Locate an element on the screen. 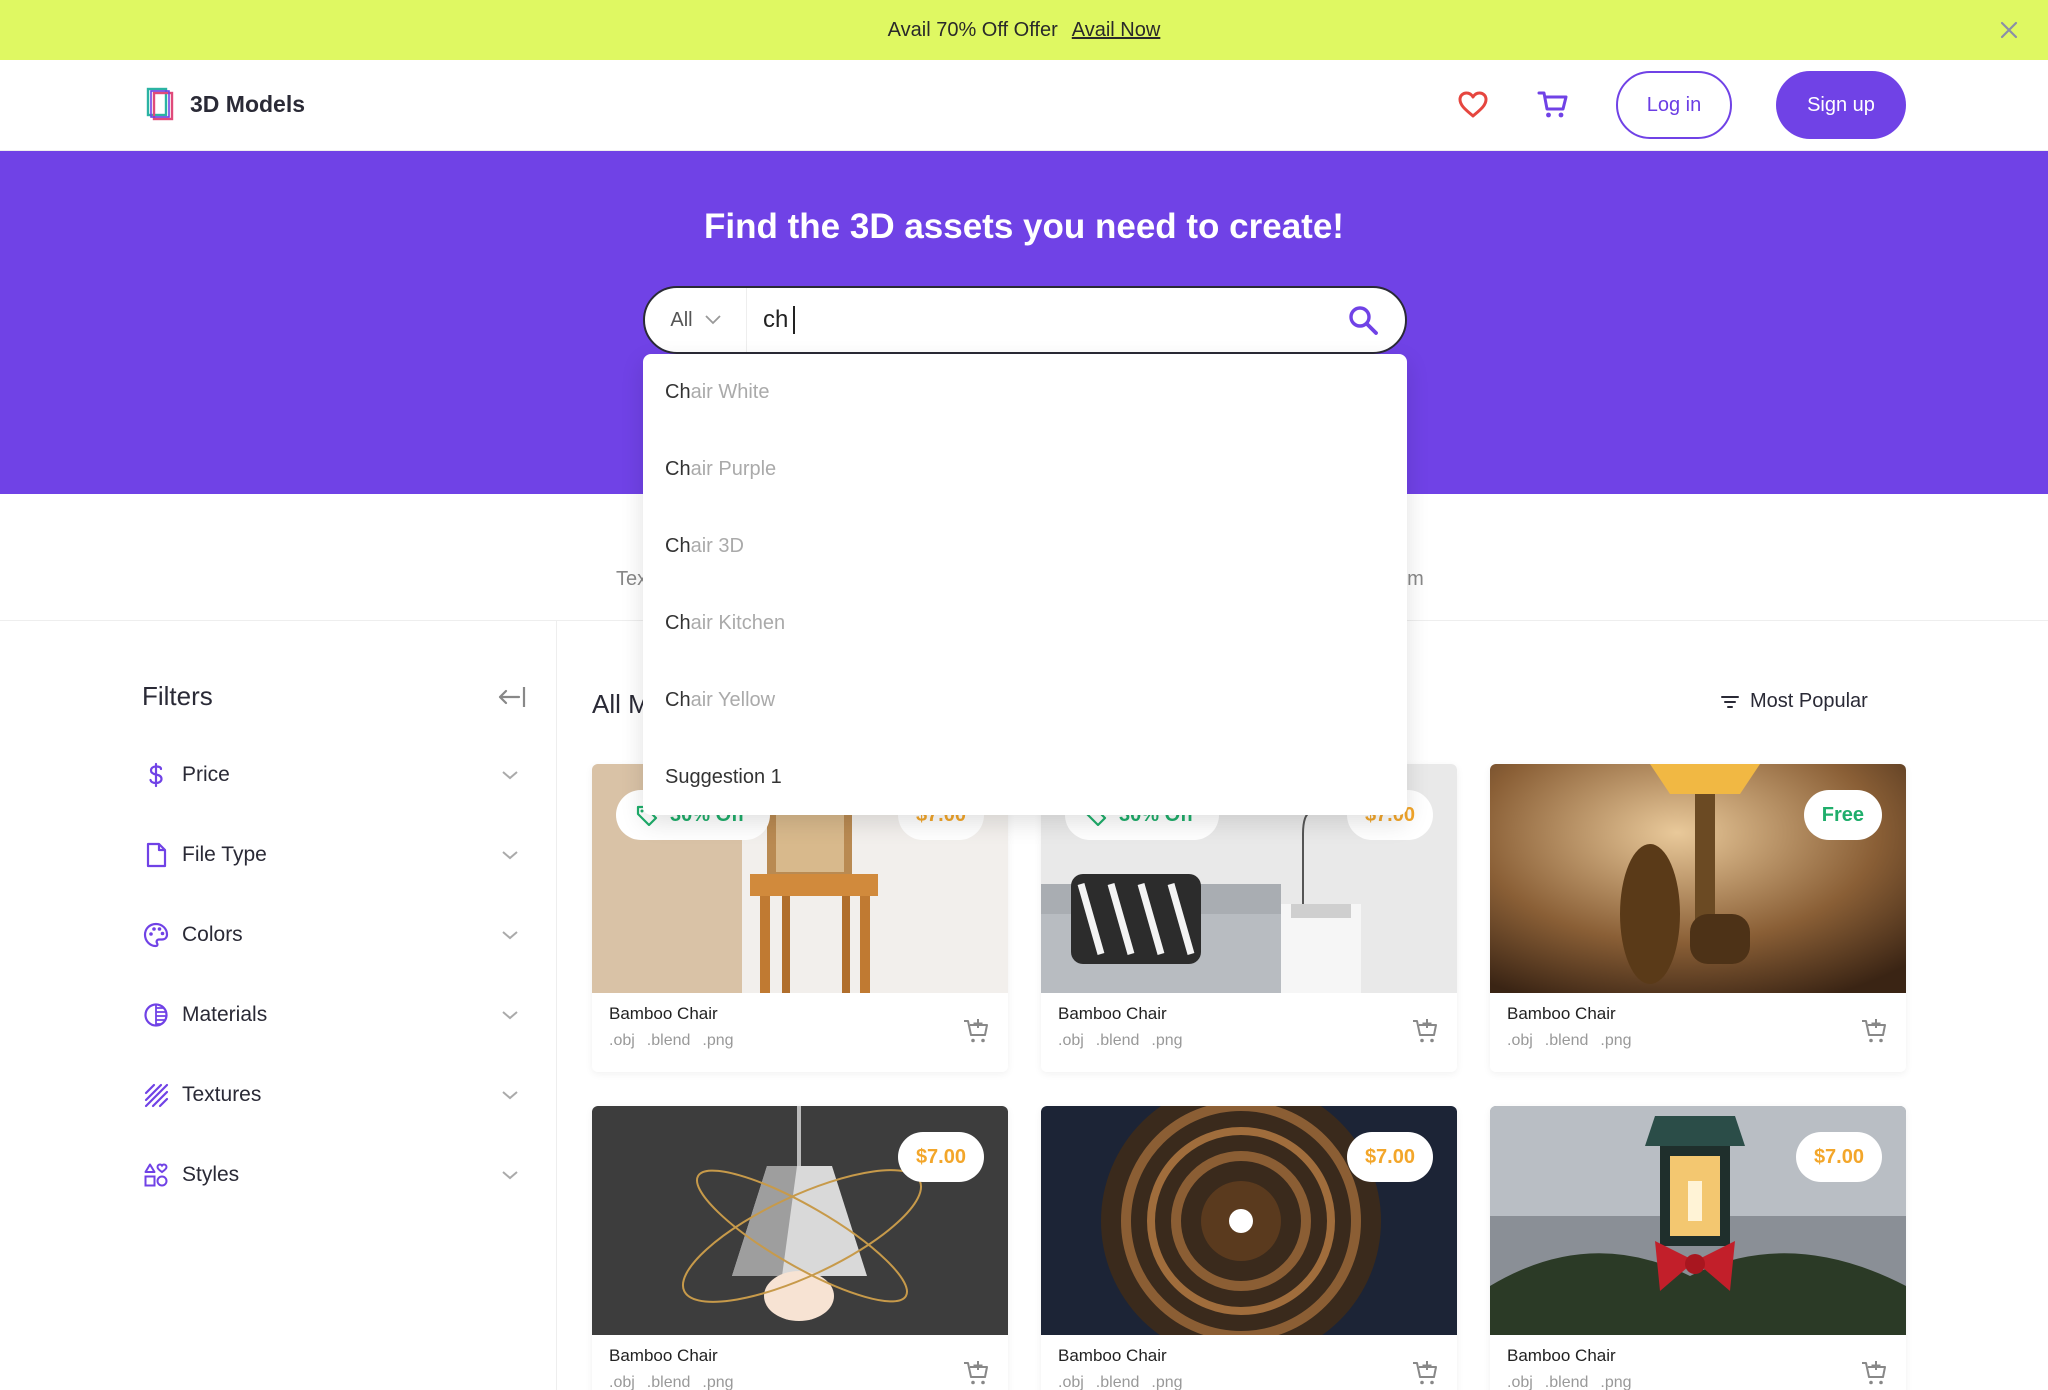 The height and width of the screenshot is (1390, 2048). collapse-sidebar-icon is located at coordinates (512, 697).